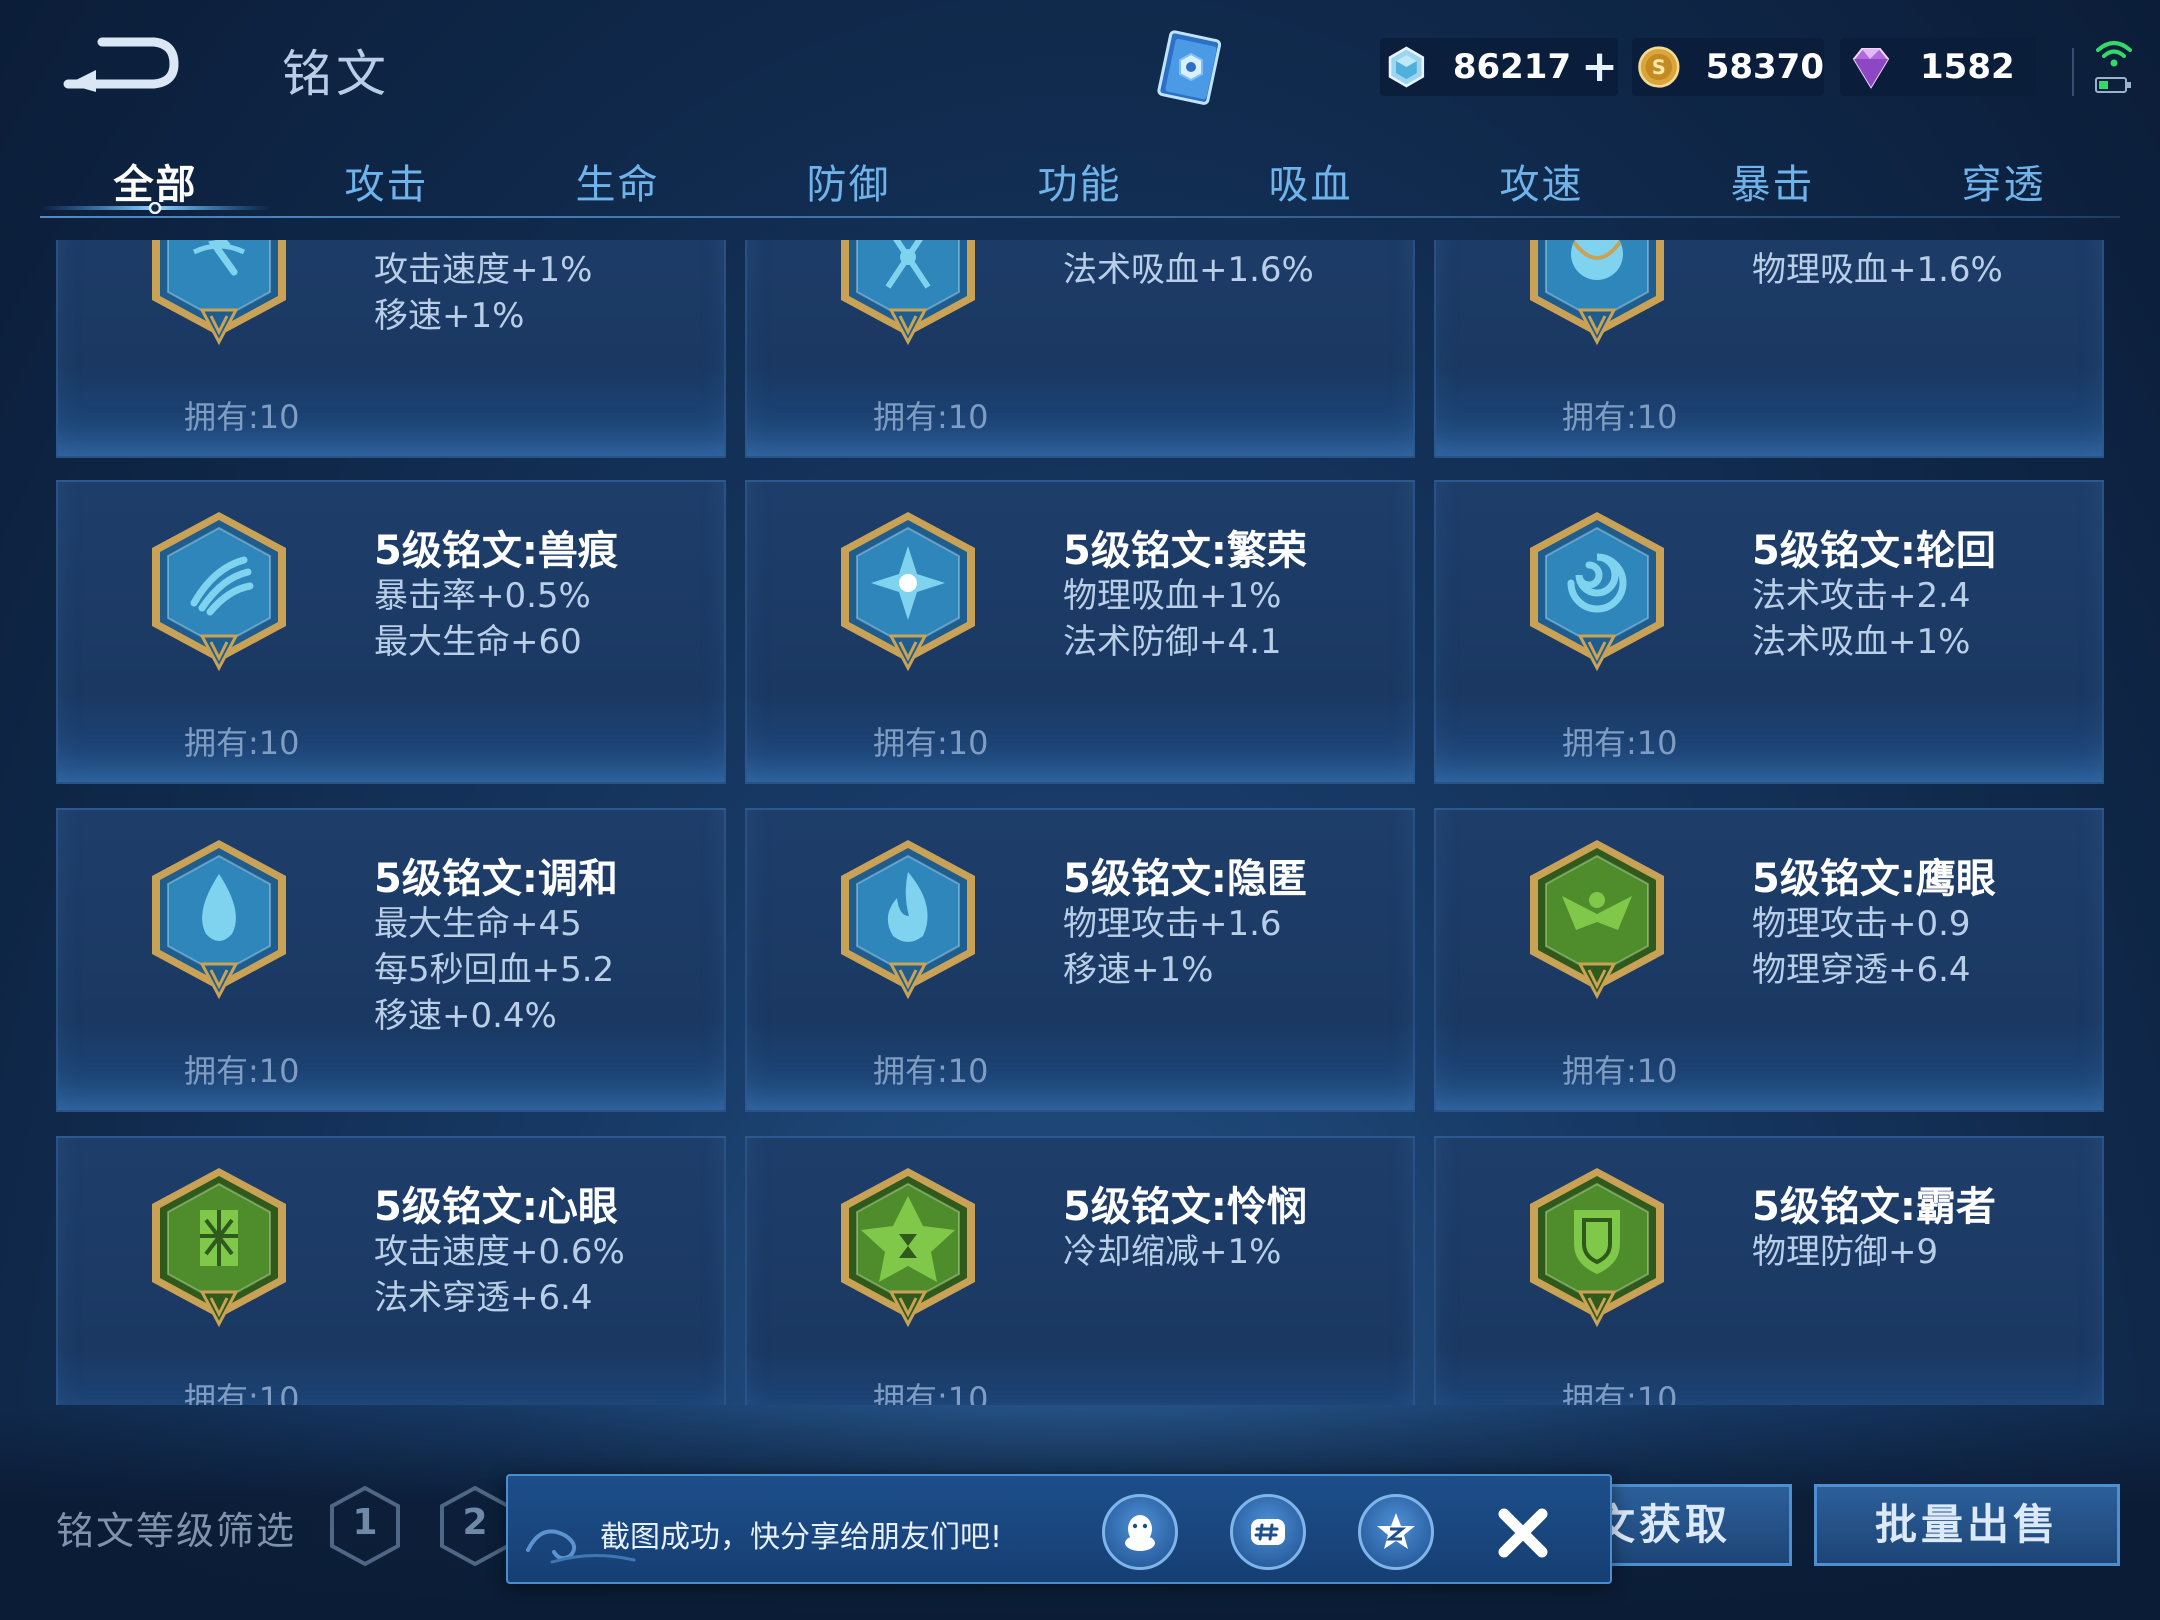 The width and height of the screenshot is (2160, 1620). Describe the element at coordinates (478, 642) in the screenshot. I see `rune-attribute: 最大生命+60` at that location.